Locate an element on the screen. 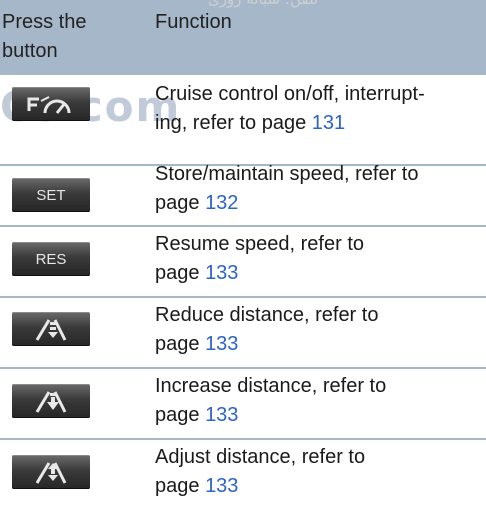 This screenshot has height=519, width=486. table-row: Reduce distance, refer to page 133 is located at coordinates (243, 332).